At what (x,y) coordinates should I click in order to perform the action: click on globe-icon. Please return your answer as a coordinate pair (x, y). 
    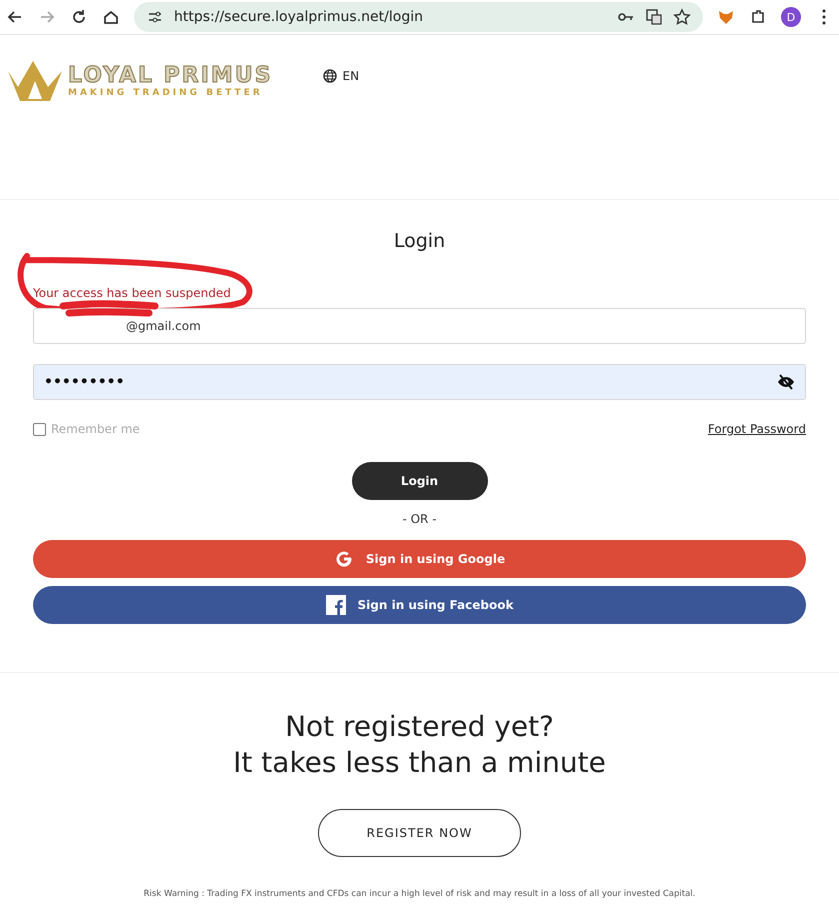
    Looking at the image, I should click on (329, 76).